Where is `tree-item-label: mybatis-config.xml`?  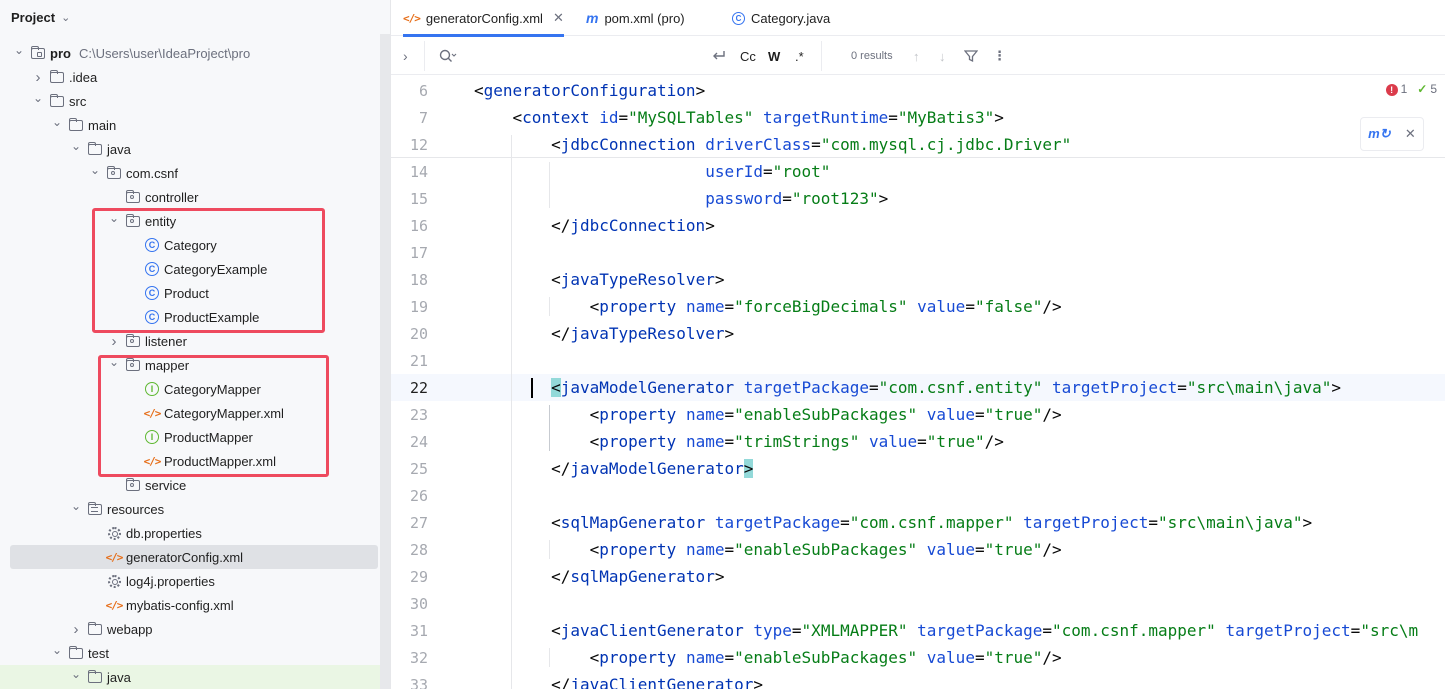 tree-item-label: mybatis-config.xml is located at coordinates (180, 605).